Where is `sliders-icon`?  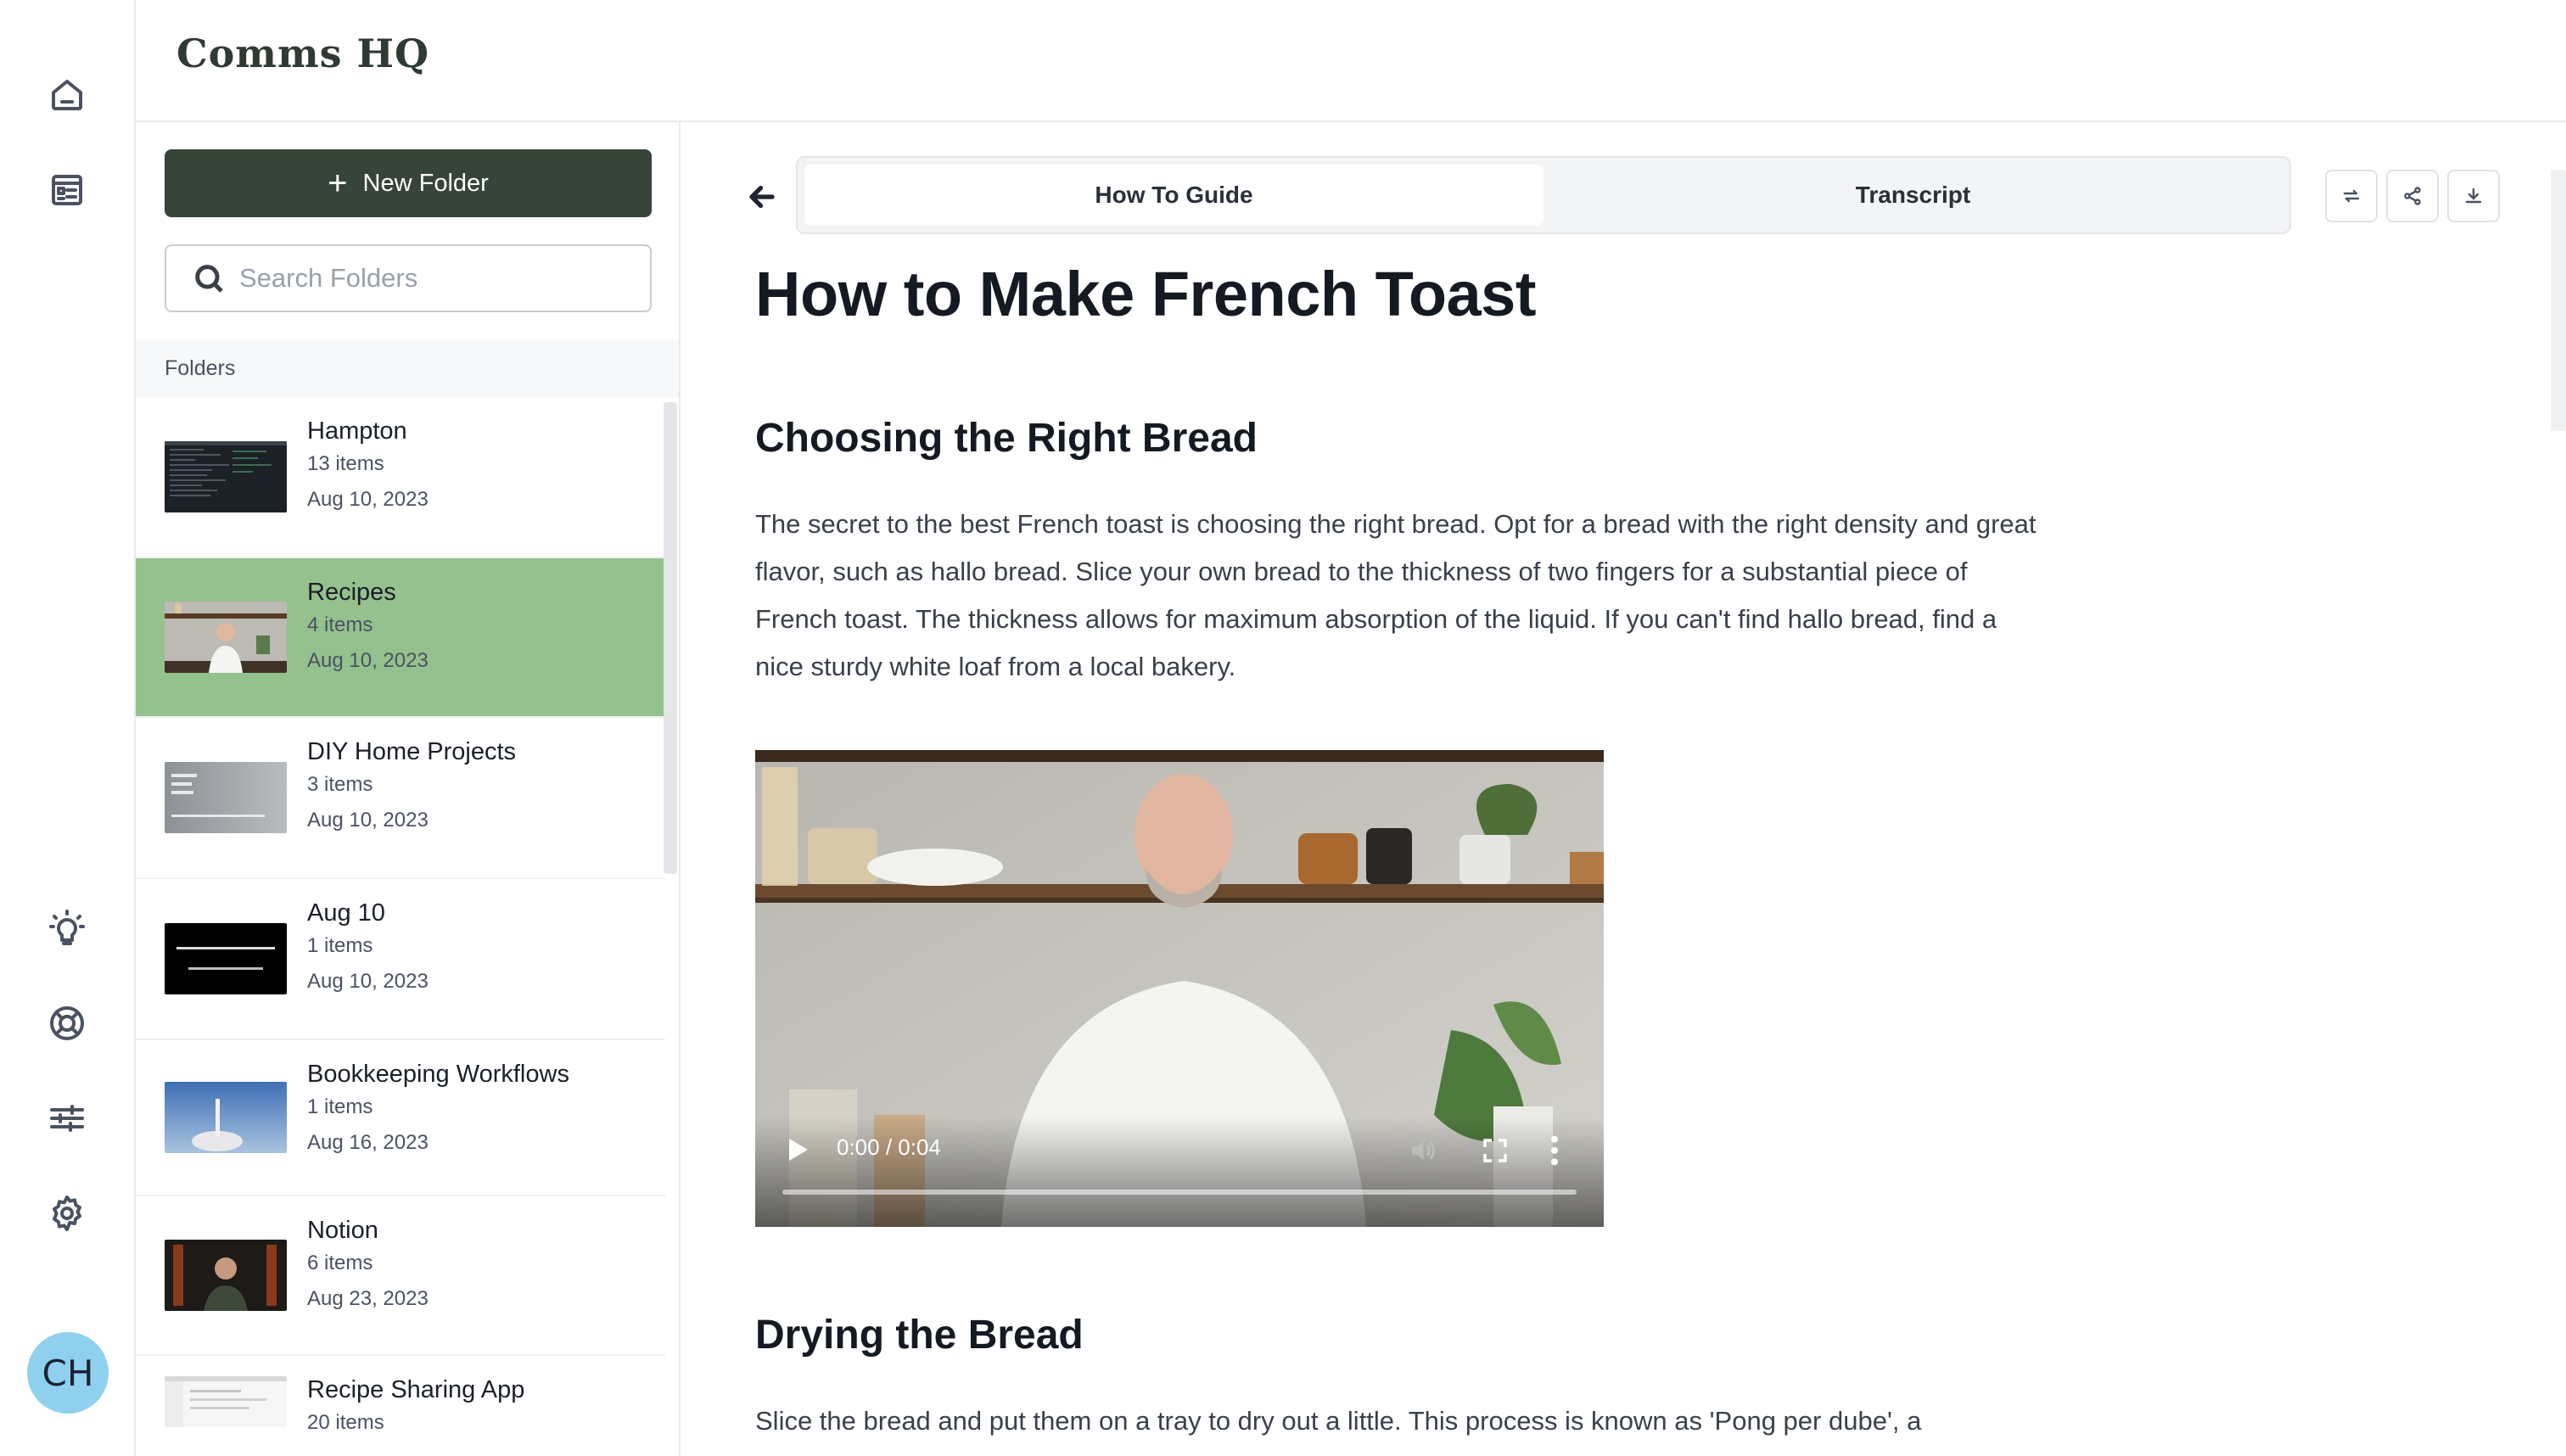 sliders-icon is located at coordinates (67, 1118).